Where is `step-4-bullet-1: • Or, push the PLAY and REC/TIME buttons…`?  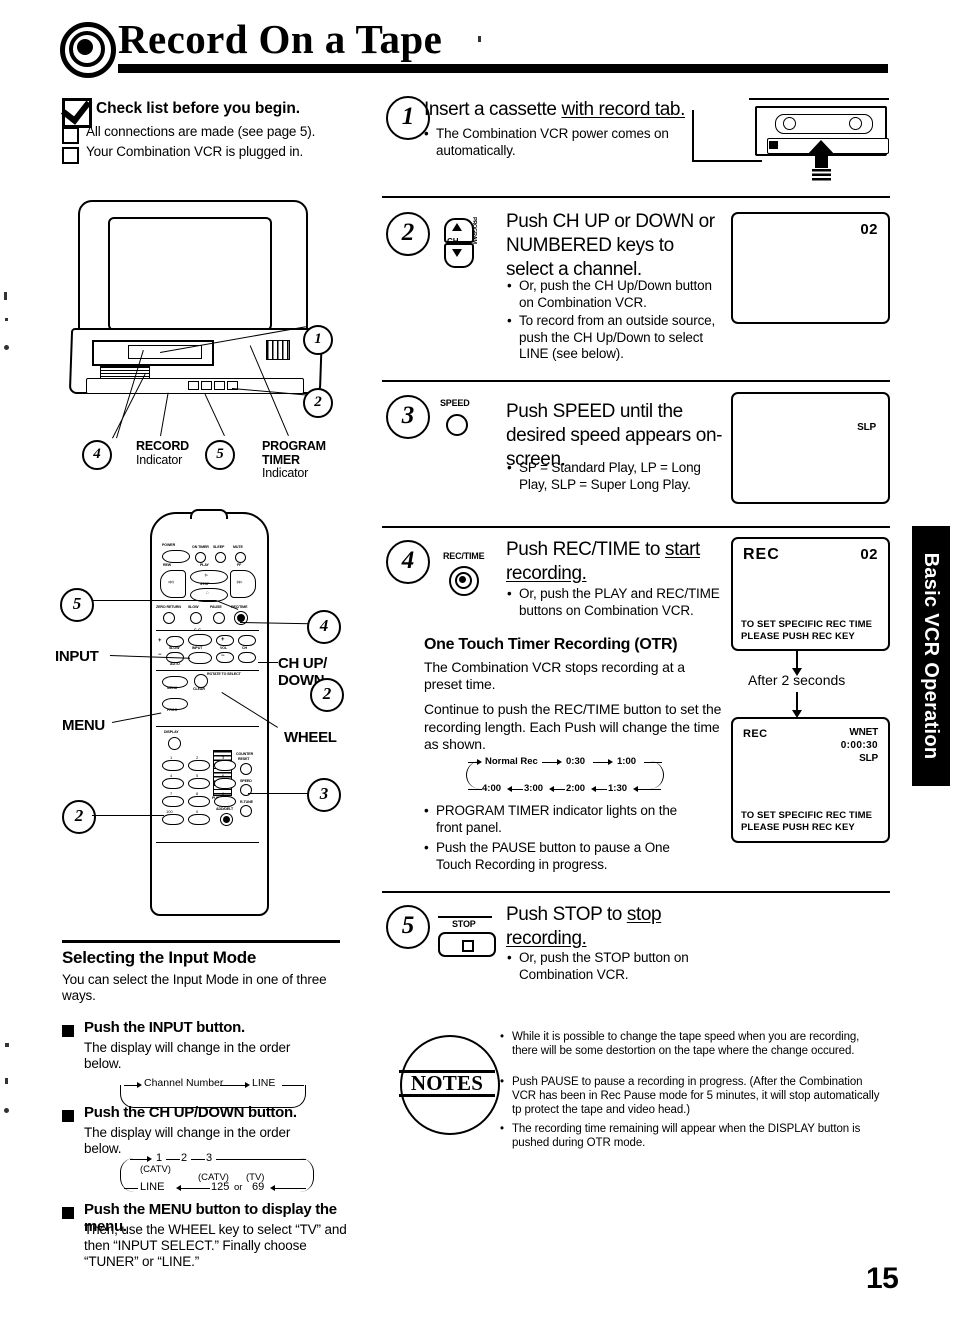 step-4-bullet-1: • Or, push the PLAY and REC/TIME buttons… is located at coordinates (619, 602).